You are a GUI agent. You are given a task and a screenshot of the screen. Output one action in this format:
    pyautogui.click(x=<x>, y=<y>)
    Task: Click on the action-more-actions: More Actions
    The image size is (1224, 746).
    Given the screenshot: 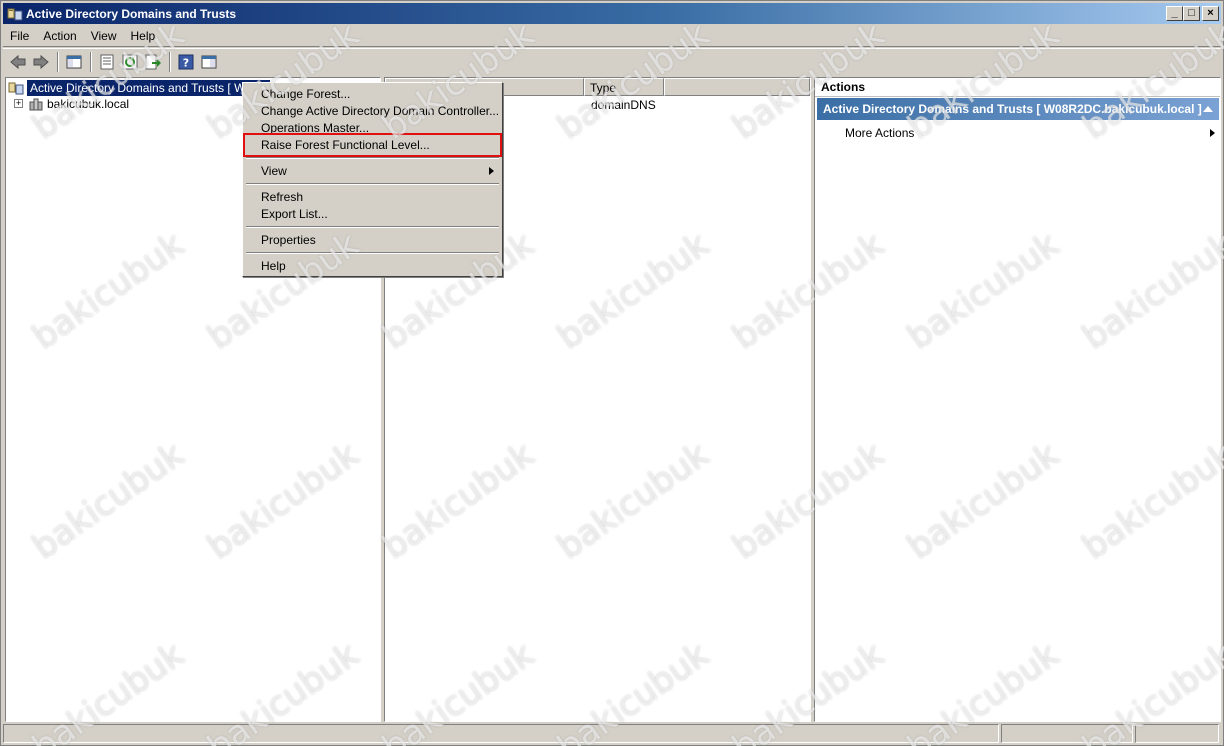 What is the action you would take?
    pyautogui.click(x=1030, y=133)
    